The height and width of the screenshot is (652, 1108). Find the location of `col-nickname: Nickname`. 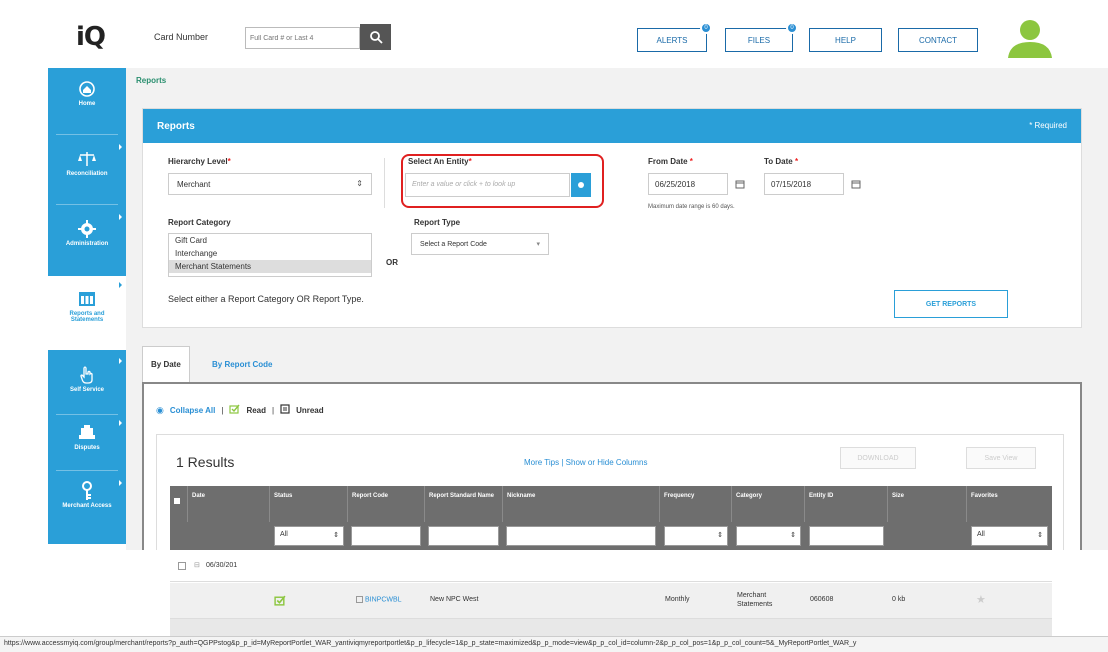

col-nickname: Nickname is located at coordinates (581, 504).